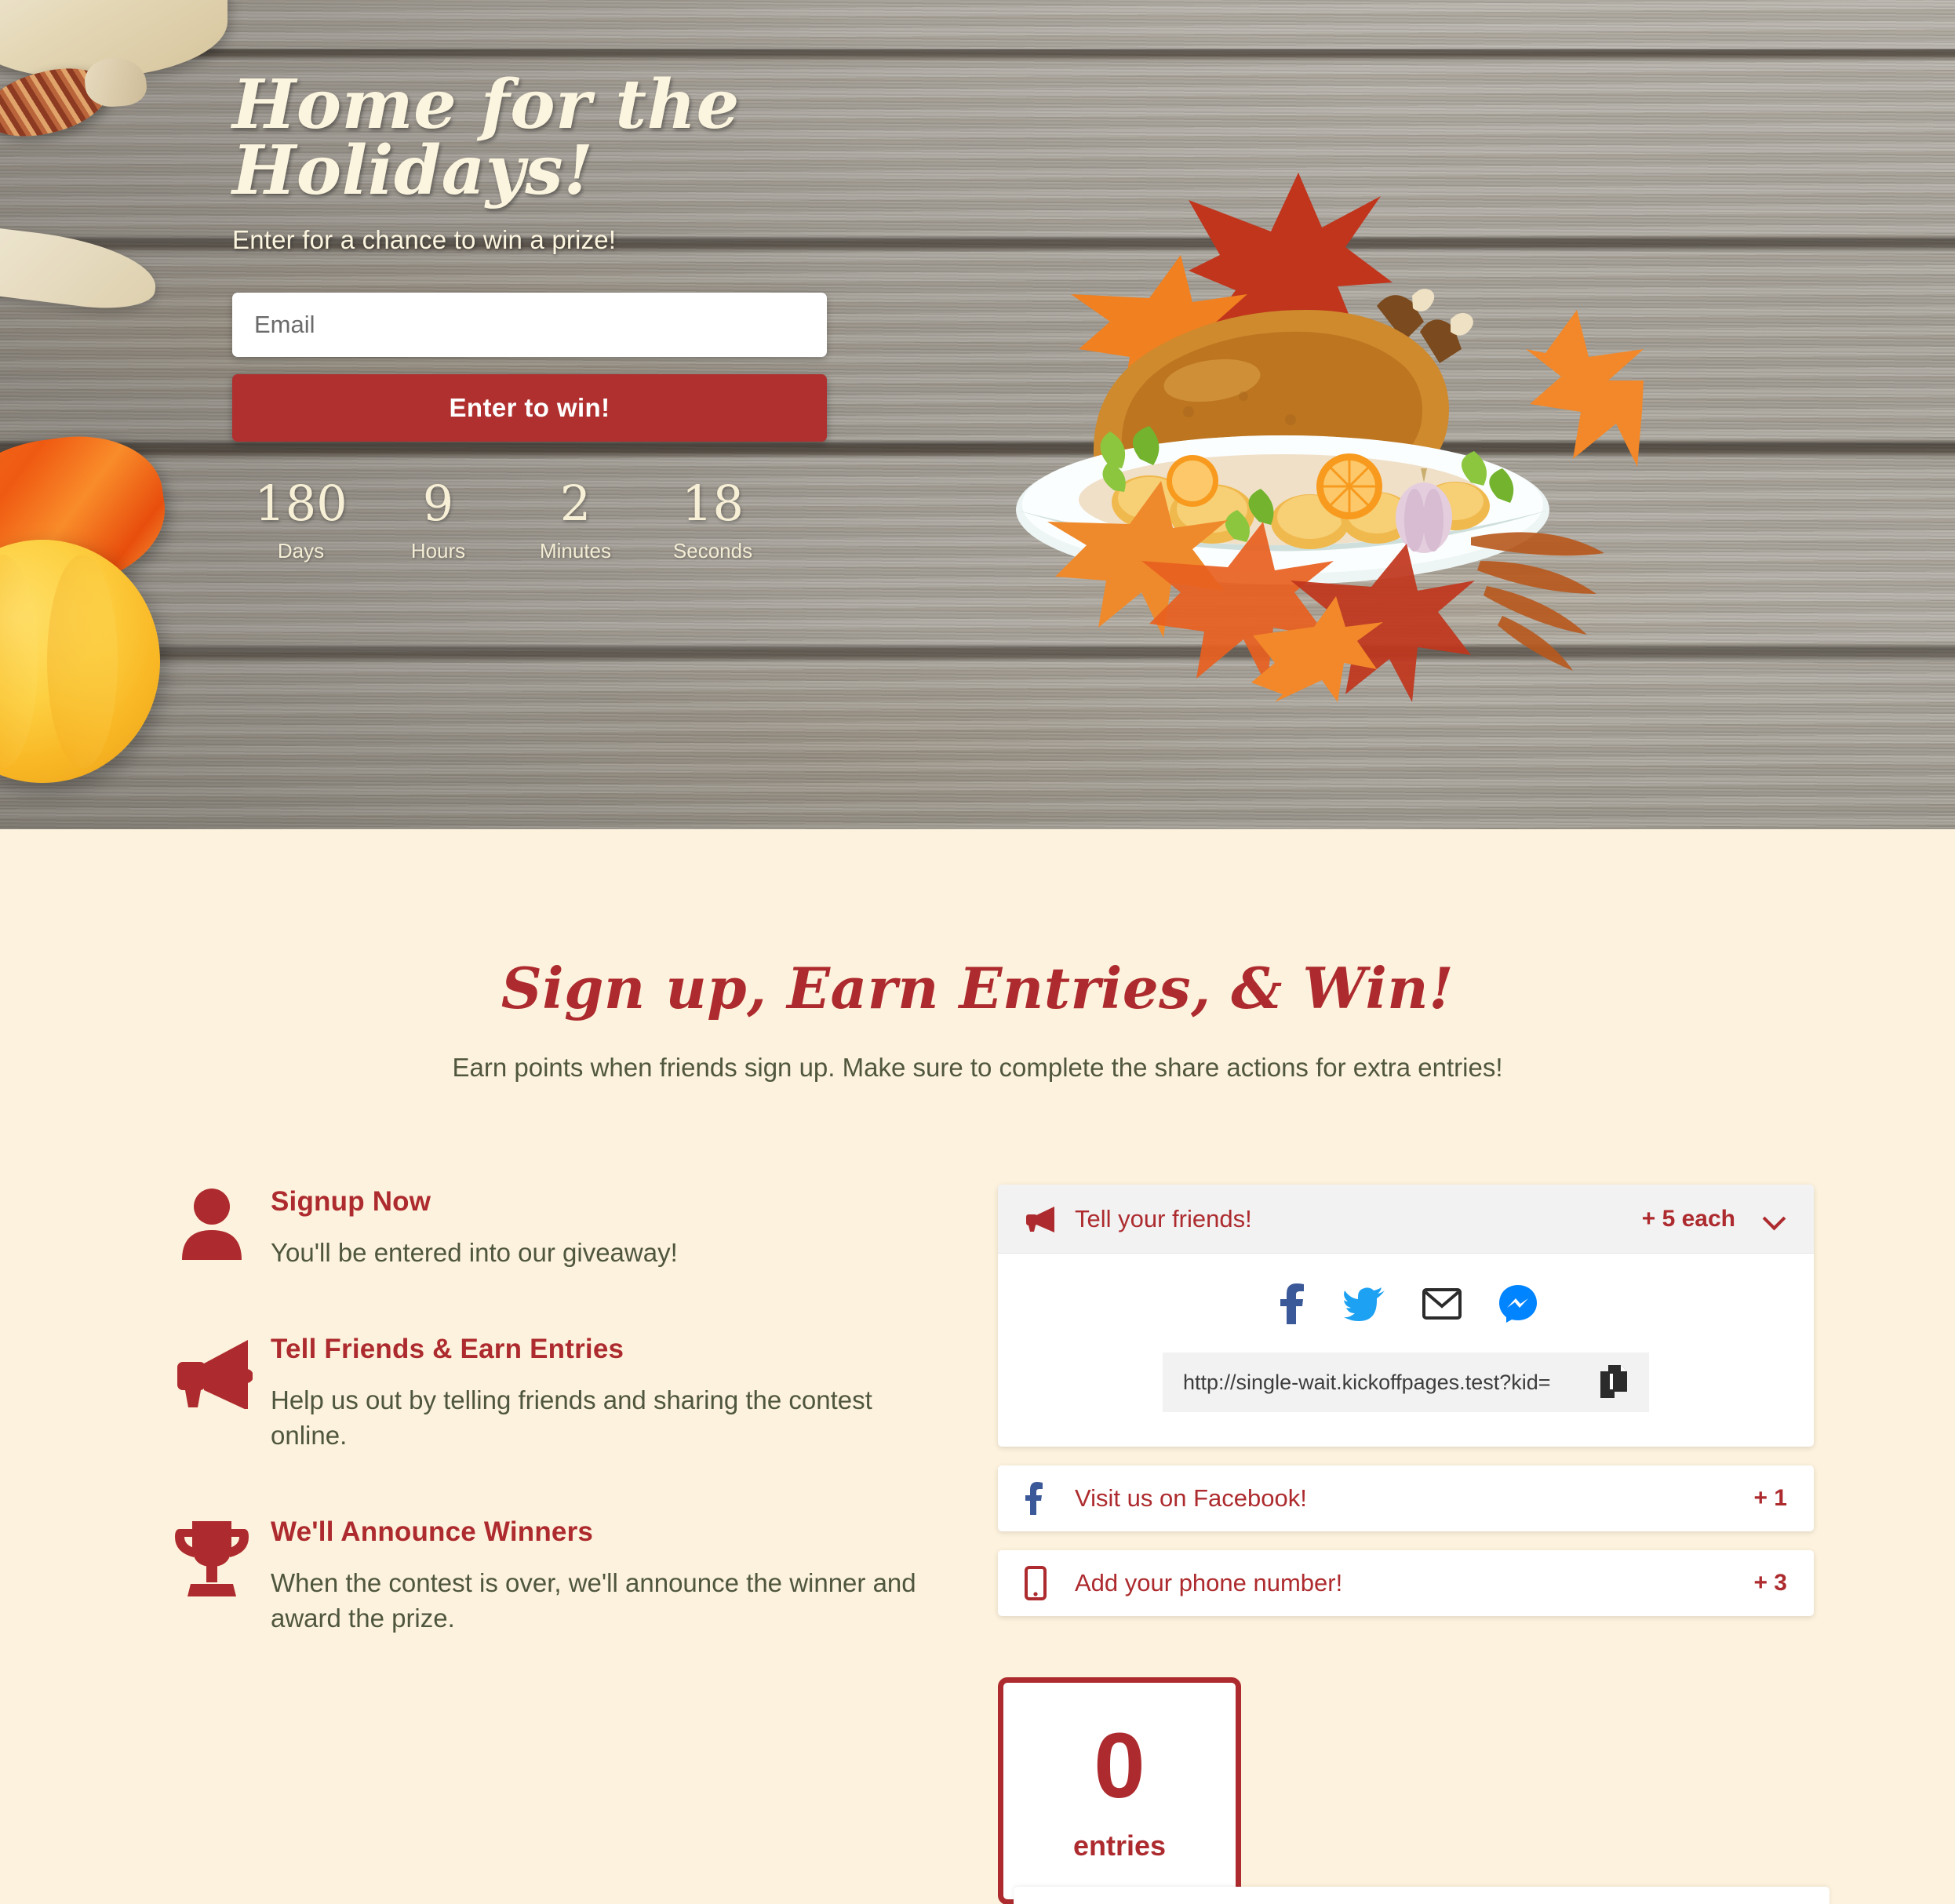 The image size is (1955, 1904). Describe the element at coordinates (1406, 1583) in the screenshot. I see `action-add-phone: Add your phone number! + 3` at that location.